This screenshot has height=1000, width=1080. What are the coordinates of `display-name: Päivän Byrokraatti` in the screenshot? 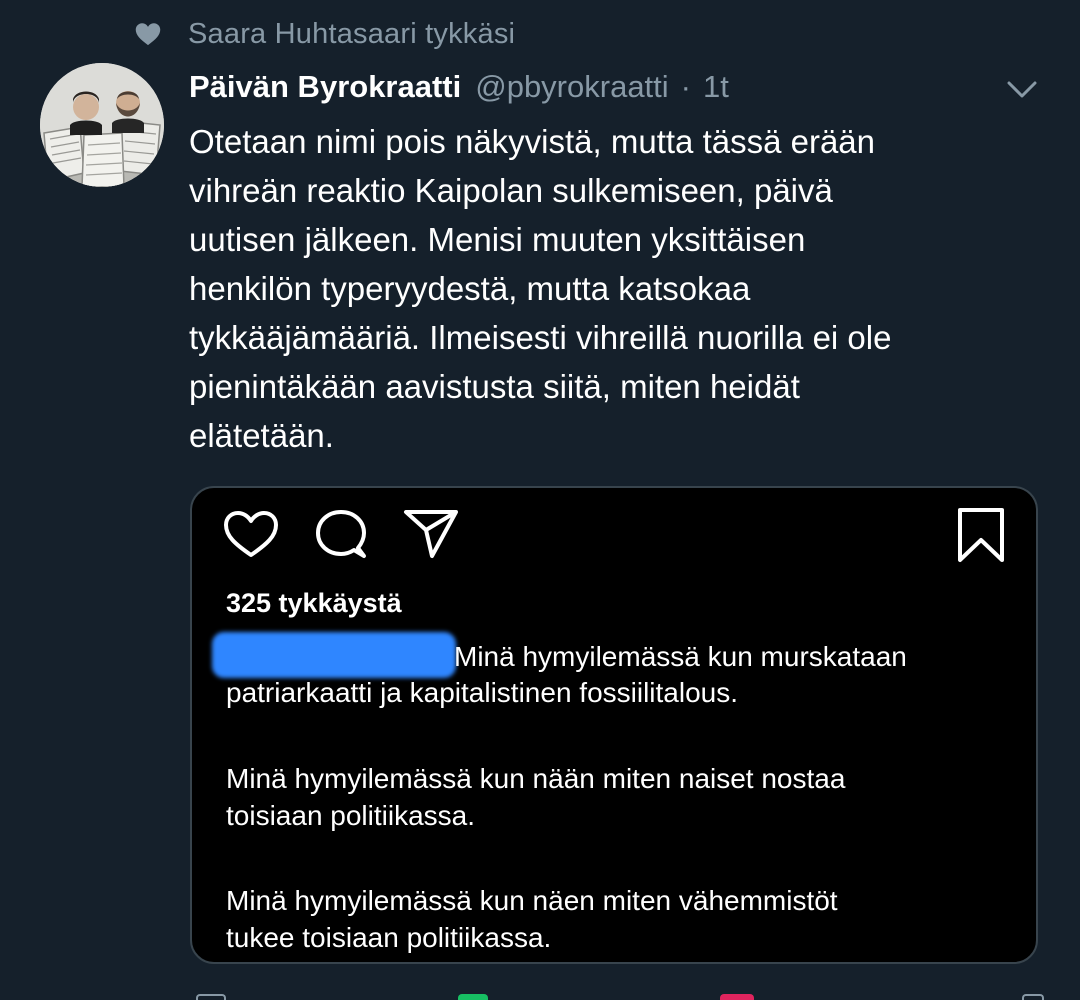 It's located at (325, 87).